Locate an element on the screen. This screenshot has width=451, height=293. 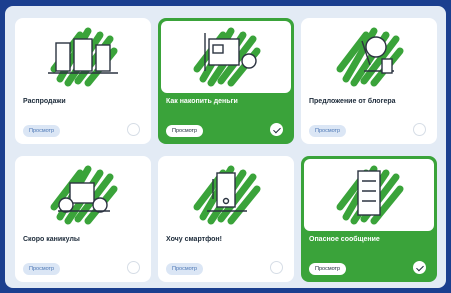
card-smartphone: Хочу смартфон! Просмотр is located at coordinates (226, 219).